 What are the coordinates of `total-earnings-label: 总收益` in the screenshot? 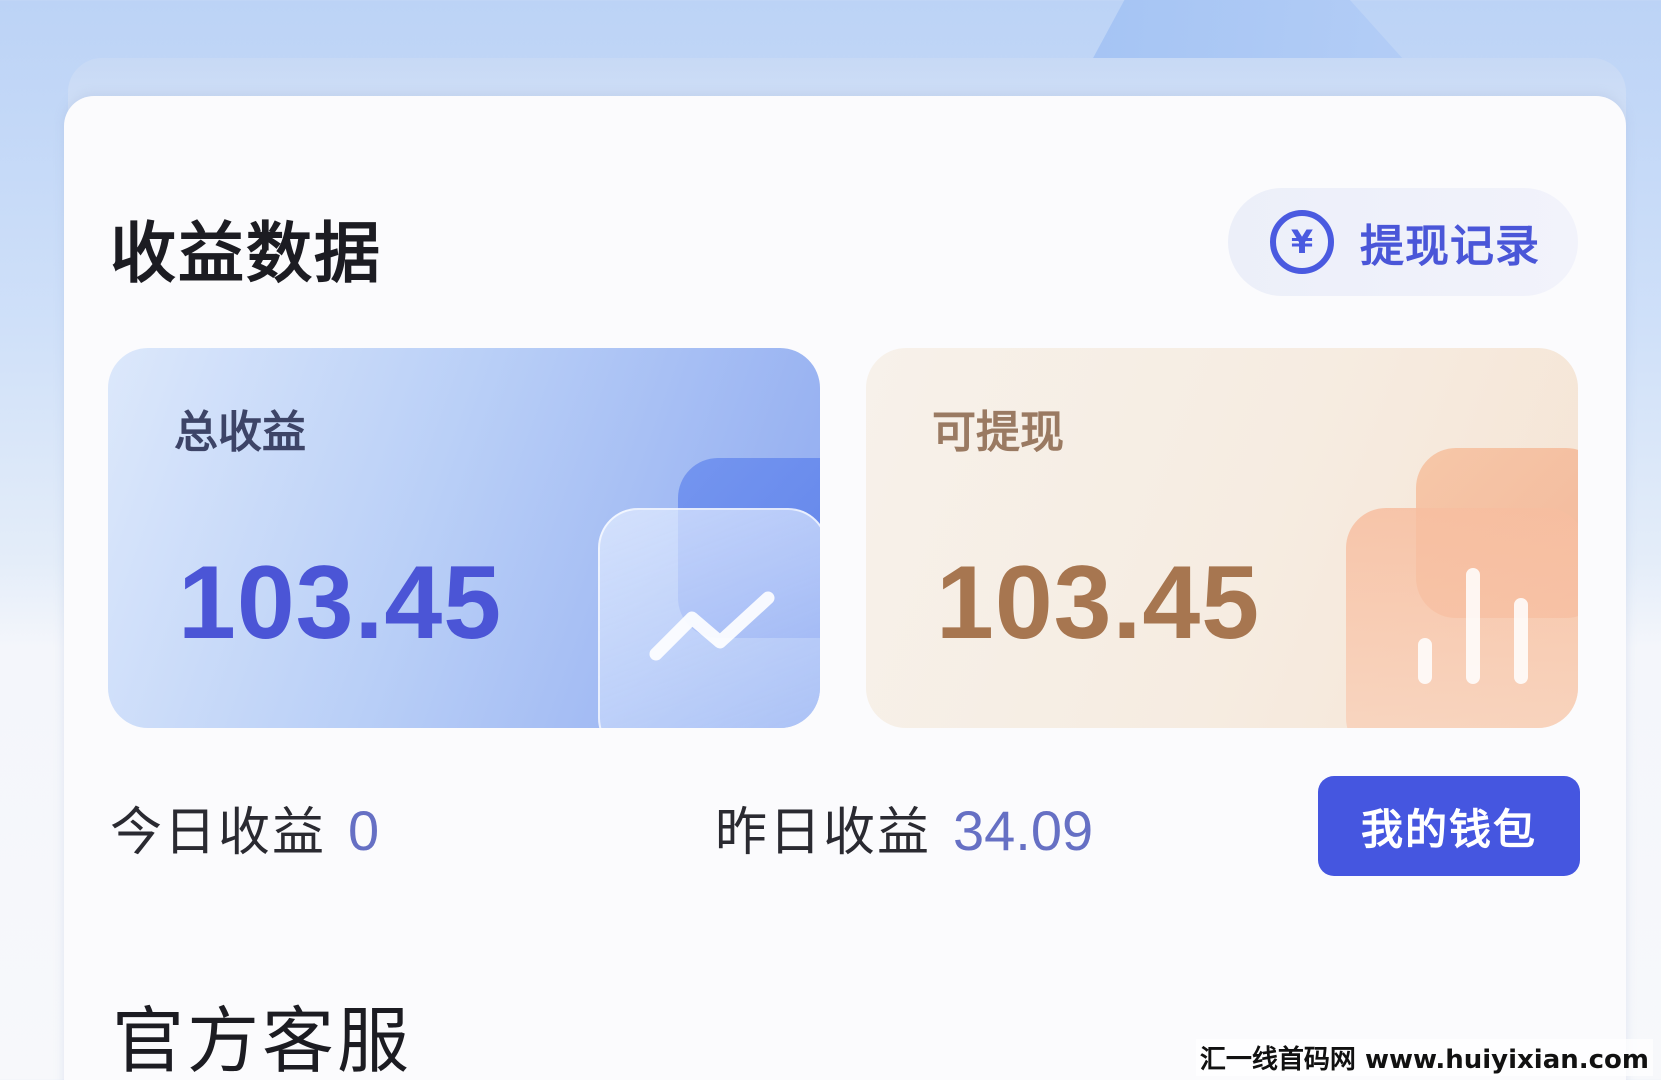 It's located at (240, 432).